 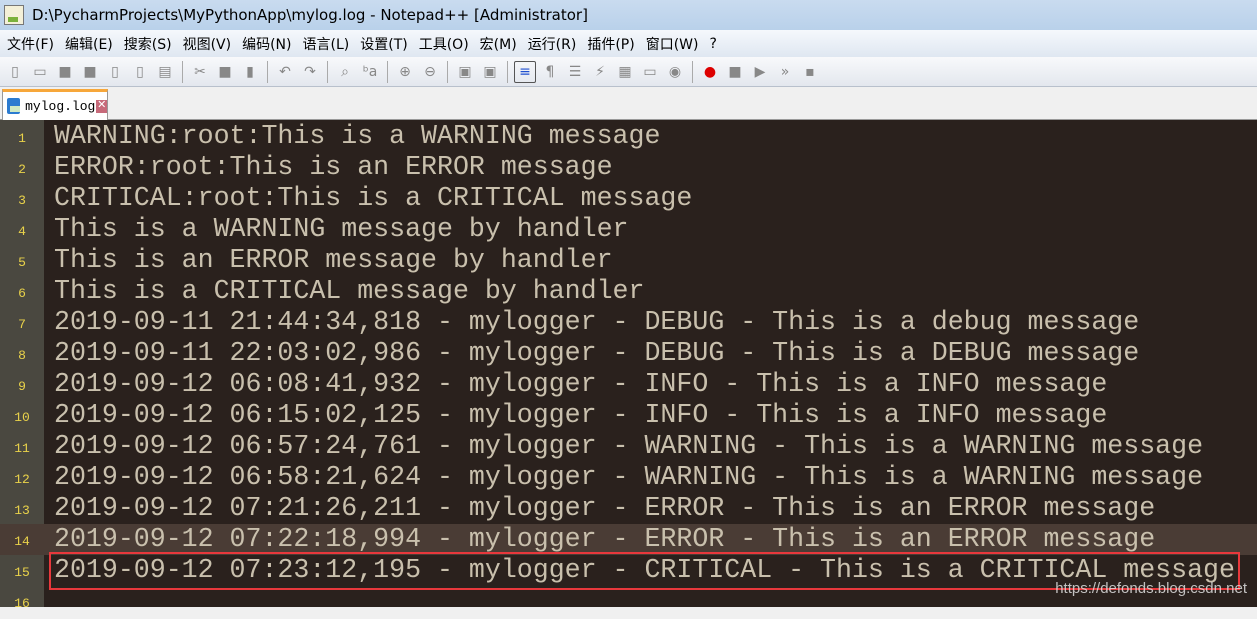 I want to click on sync-horizontal-icon: ▣, so click(x=490, y=72).